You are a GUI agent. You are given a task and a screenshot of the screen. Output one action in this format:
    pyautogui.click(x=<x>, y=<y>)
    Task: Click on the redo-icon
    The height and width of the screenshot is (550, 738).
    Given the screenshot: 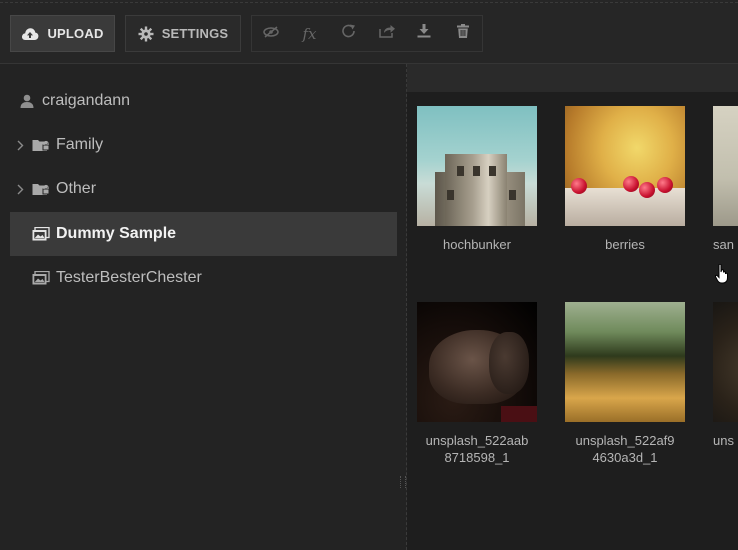 What is the action you would take?
    pyautogui.click(x=349, y=33)
    